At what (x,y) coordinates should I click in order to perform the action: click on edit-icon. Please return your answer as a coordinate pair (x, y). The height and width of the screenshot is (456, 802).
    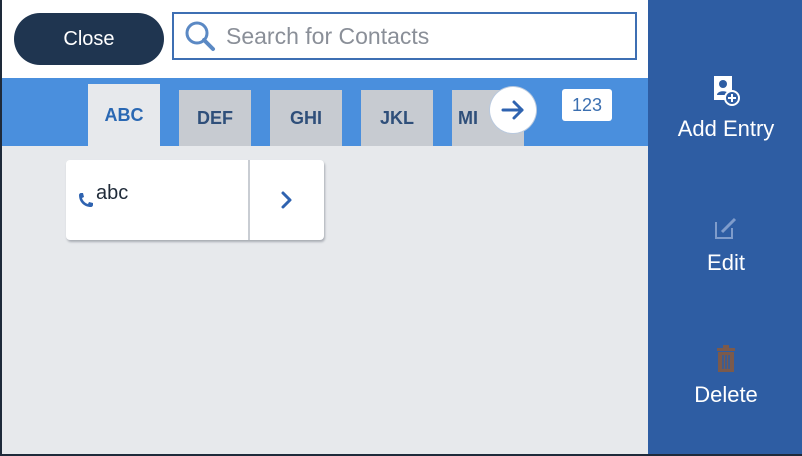
    Looking at the image, I should click on (726, 228).